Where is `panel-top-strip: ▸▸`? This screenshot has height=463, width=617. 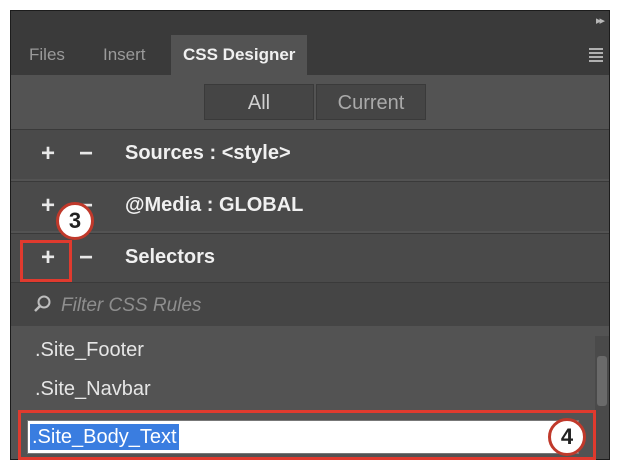 panel-top-strip: ▸▸ is located at coordinates (310, 23).